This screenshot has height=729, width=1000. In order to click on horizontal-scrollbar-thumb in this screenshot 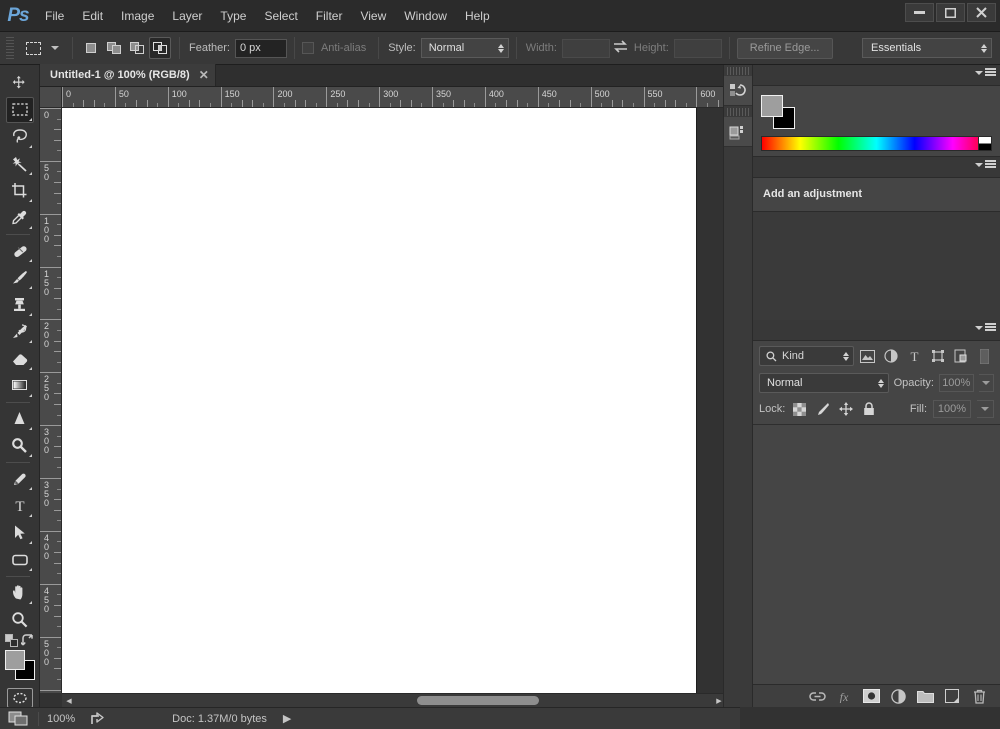, I will do `click(478, 700)`.